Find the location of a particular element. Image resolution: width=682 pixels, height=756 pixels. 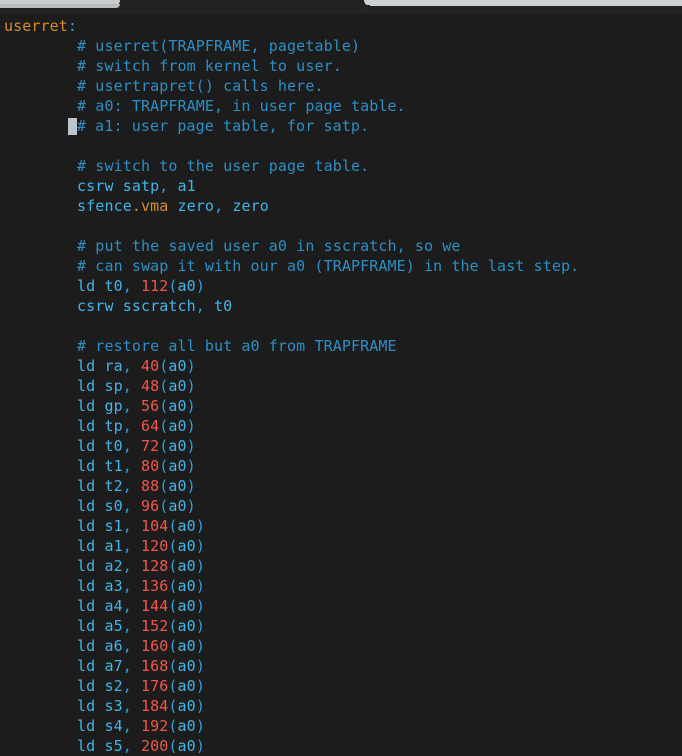

code-label: userret is located at coordinates (36, 26).